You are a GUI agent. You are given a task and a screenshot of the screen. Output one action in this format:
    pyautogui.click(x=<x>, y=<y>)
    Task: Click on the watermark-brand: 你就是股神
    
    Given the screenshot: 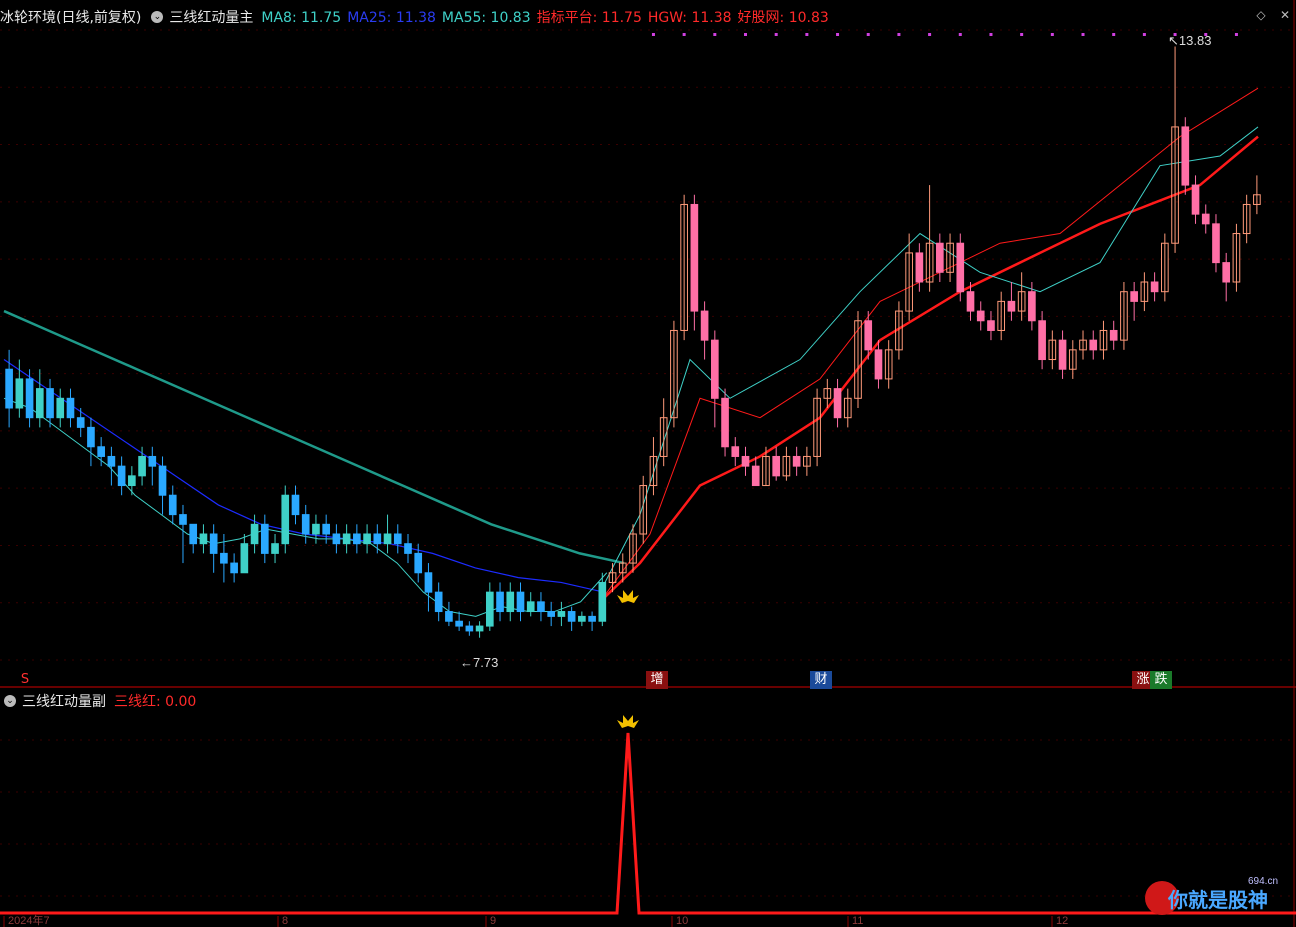 What is the action you would take?
    pyautogui.click(x=1217, y=900)
    